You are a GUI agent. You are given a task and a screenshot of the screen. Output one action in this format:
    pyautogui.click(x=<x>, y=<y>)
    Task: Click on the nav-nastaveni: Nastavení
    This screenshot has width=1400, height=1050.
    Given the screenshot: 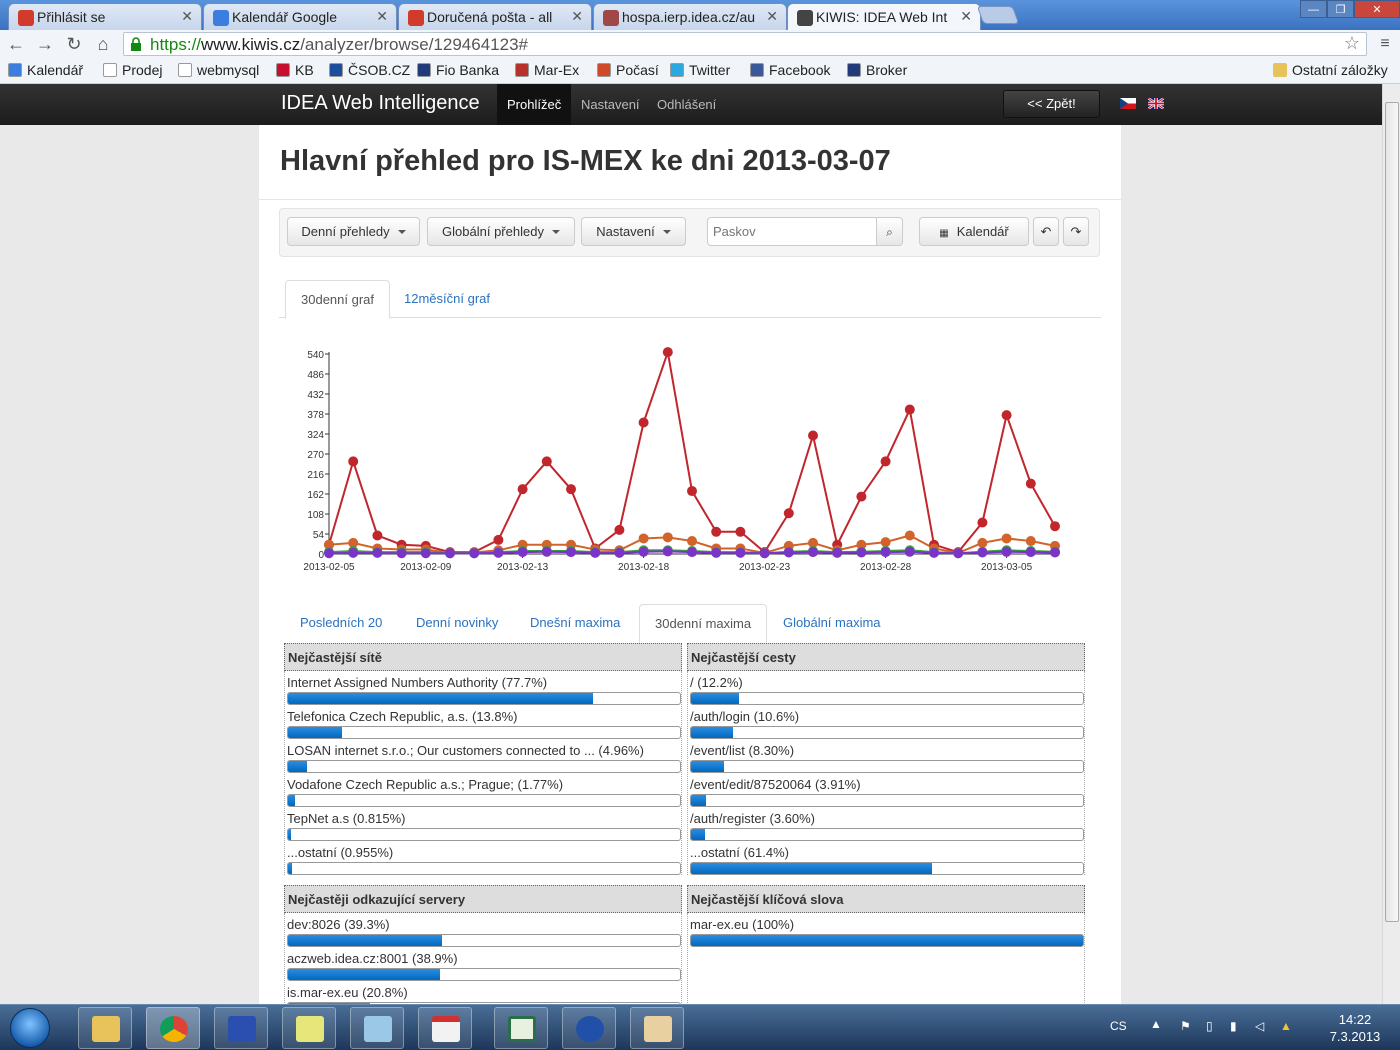 What is the action you would take?
    pyautogui.click(x=610, y=104)
    